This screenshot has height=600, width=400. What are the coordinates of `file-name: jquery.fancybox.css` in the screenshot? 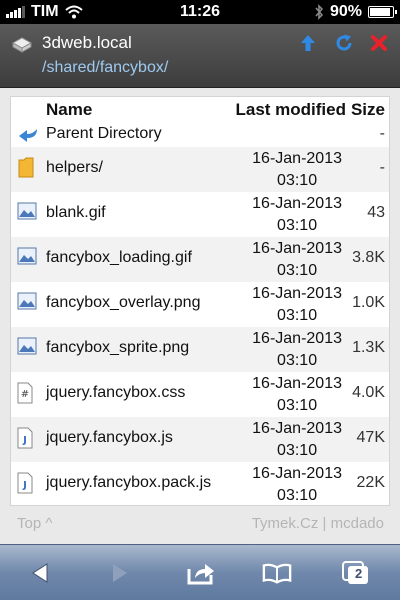 It's located at (115, 393).